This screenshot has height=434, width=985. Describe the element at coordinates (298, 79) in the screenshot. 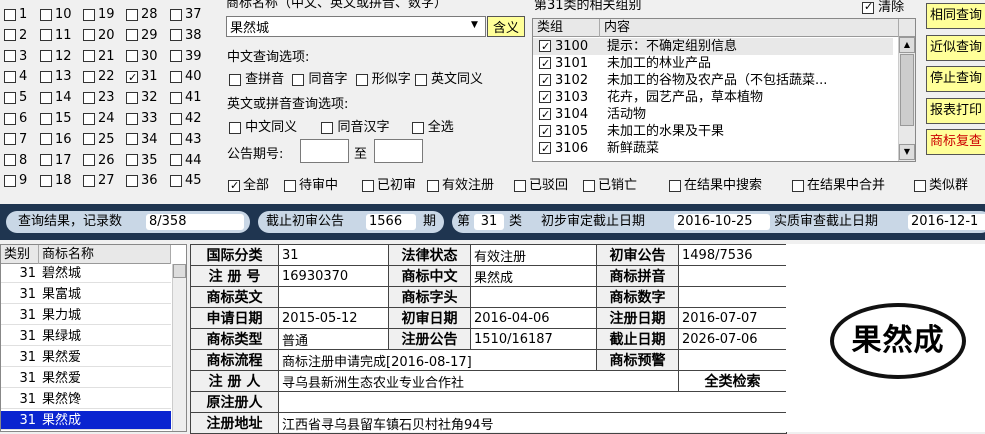

I see `cn-option-checkbox-homophone` at that location.